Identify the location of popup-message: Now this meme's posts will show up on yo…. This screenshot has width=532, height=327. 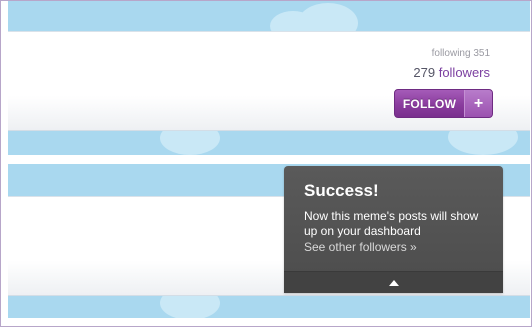
(391, 223).